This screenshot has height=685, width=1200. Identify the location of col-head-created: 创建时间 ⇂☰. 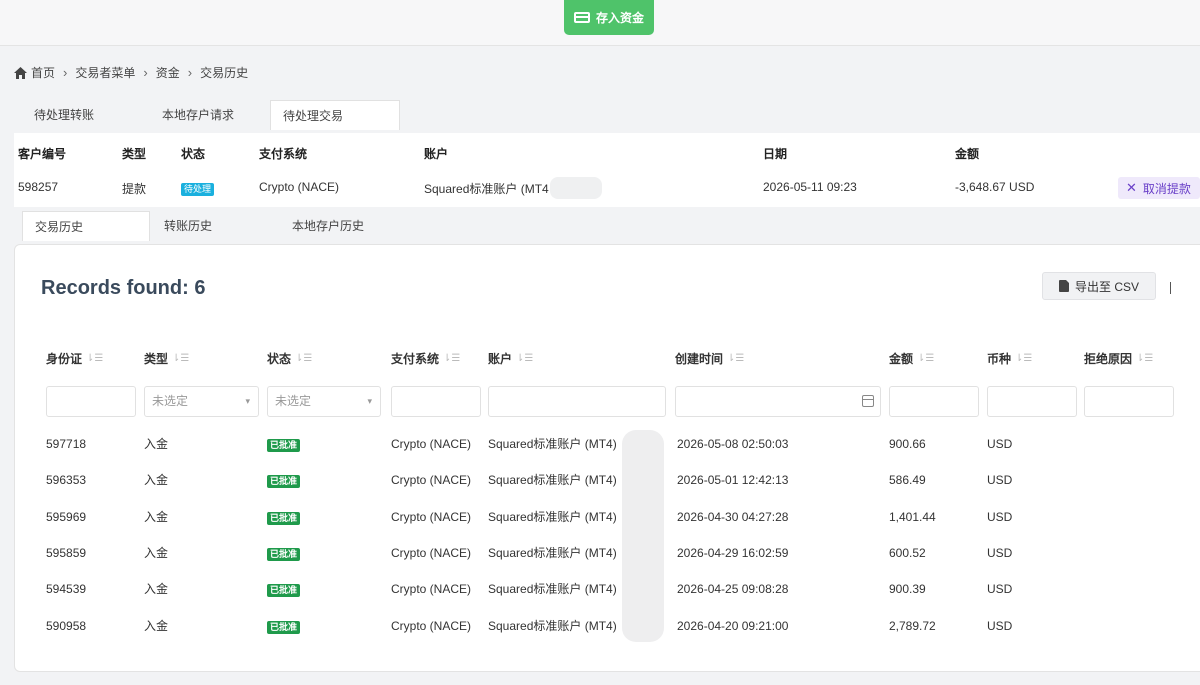
(709, 358).